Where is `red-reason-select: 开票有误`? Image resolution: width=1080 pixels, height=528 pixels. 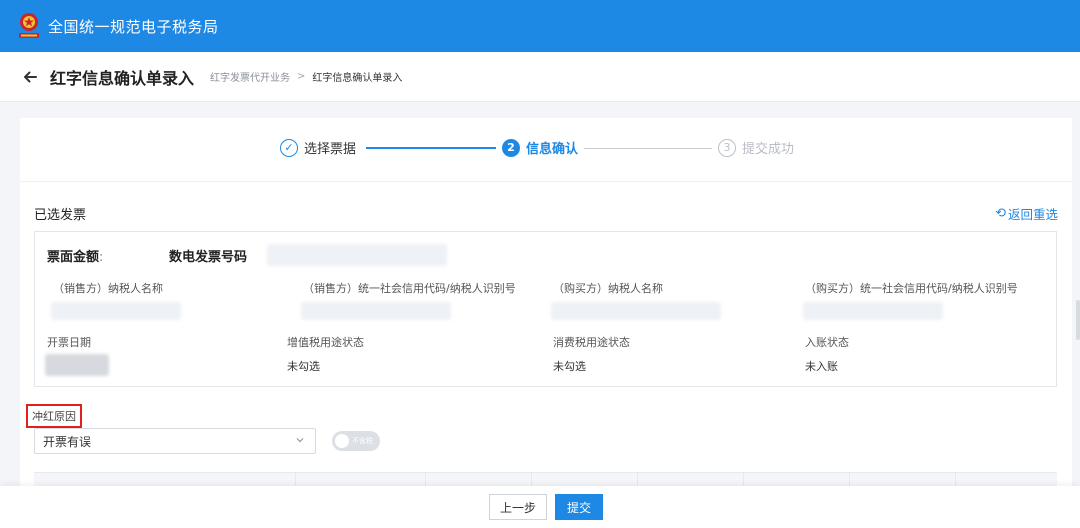 red-reason-select: 开票有误 is located at coordinates (175, 441).